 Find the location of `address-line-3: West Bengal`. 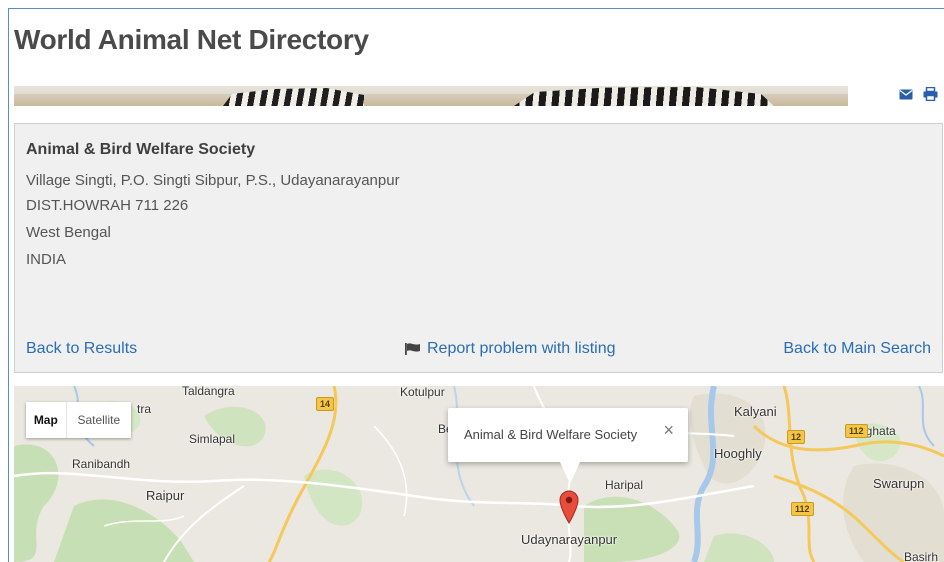

address-line-3: West Bengal is located at coordinates (68, 232).